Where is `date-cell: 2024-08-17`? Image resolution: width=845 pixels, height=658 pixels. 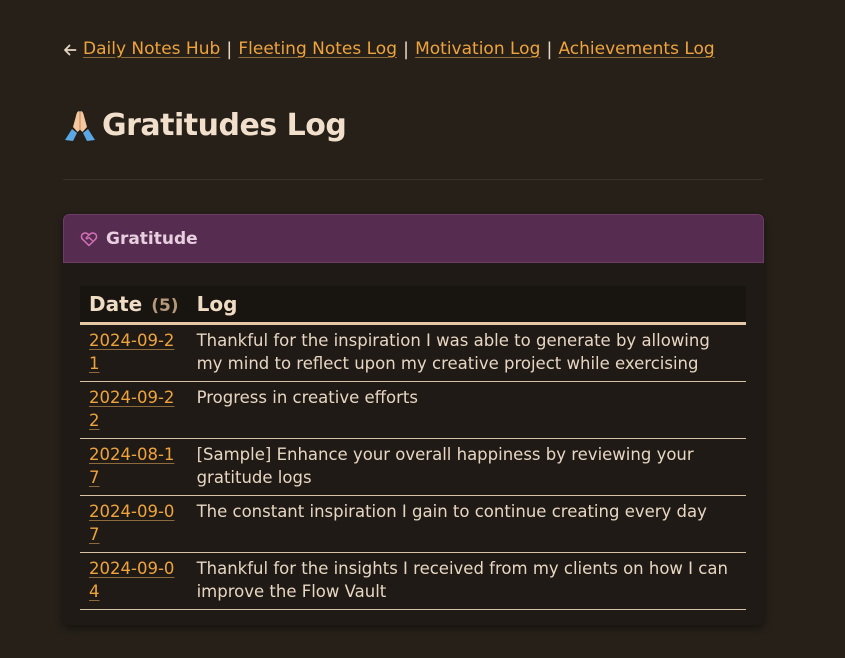
date-cell: 2024-08-17 is located at coordinates (134, 467).